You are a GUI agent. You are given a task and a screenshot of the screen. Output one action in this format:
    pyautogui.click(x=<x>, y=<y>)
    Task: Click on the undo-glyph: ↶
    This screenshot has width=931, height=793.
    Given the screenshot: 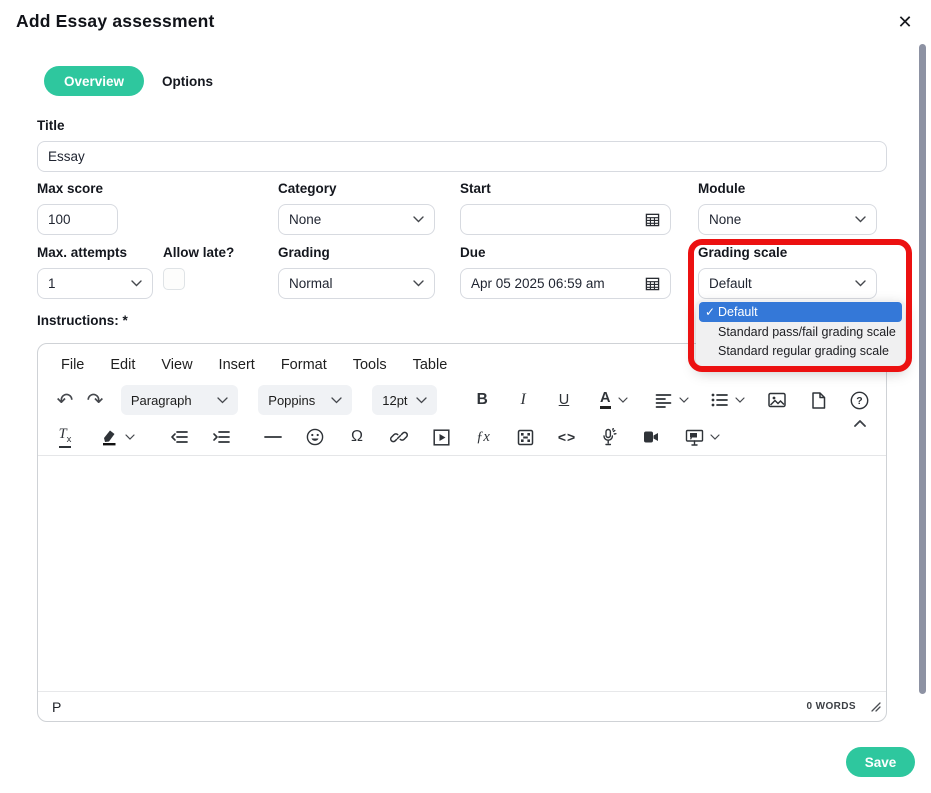 What is the action you would take?
    pyautogui.click(x=65, y=400)
    